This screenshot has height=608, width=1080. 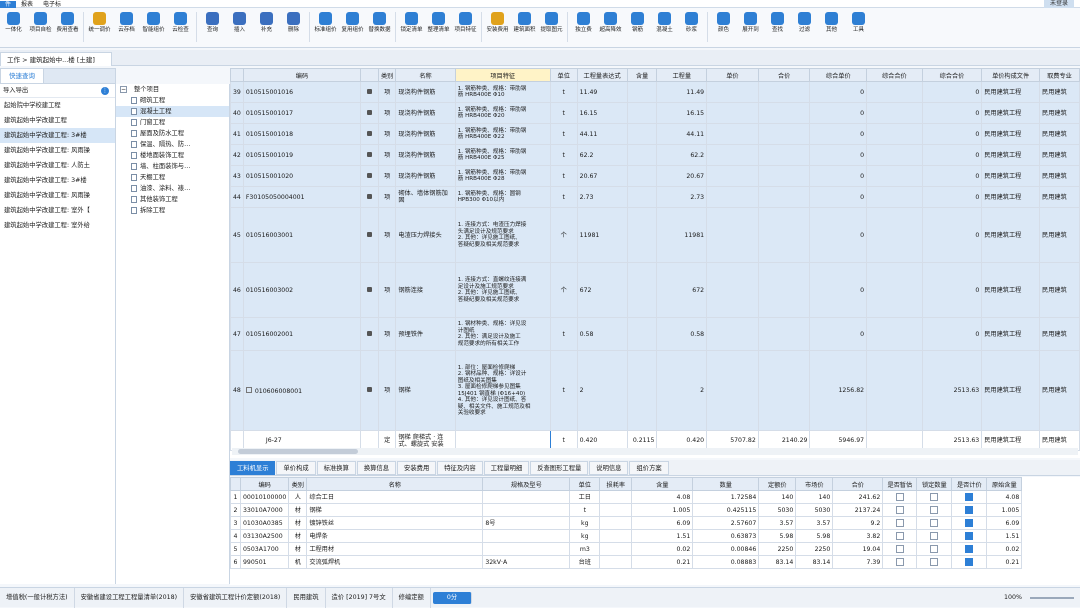 What do you see at coordinates (526, 484) in the screenshot?
I see `column-header: 规格及型号` at bounding box center [526, 484].